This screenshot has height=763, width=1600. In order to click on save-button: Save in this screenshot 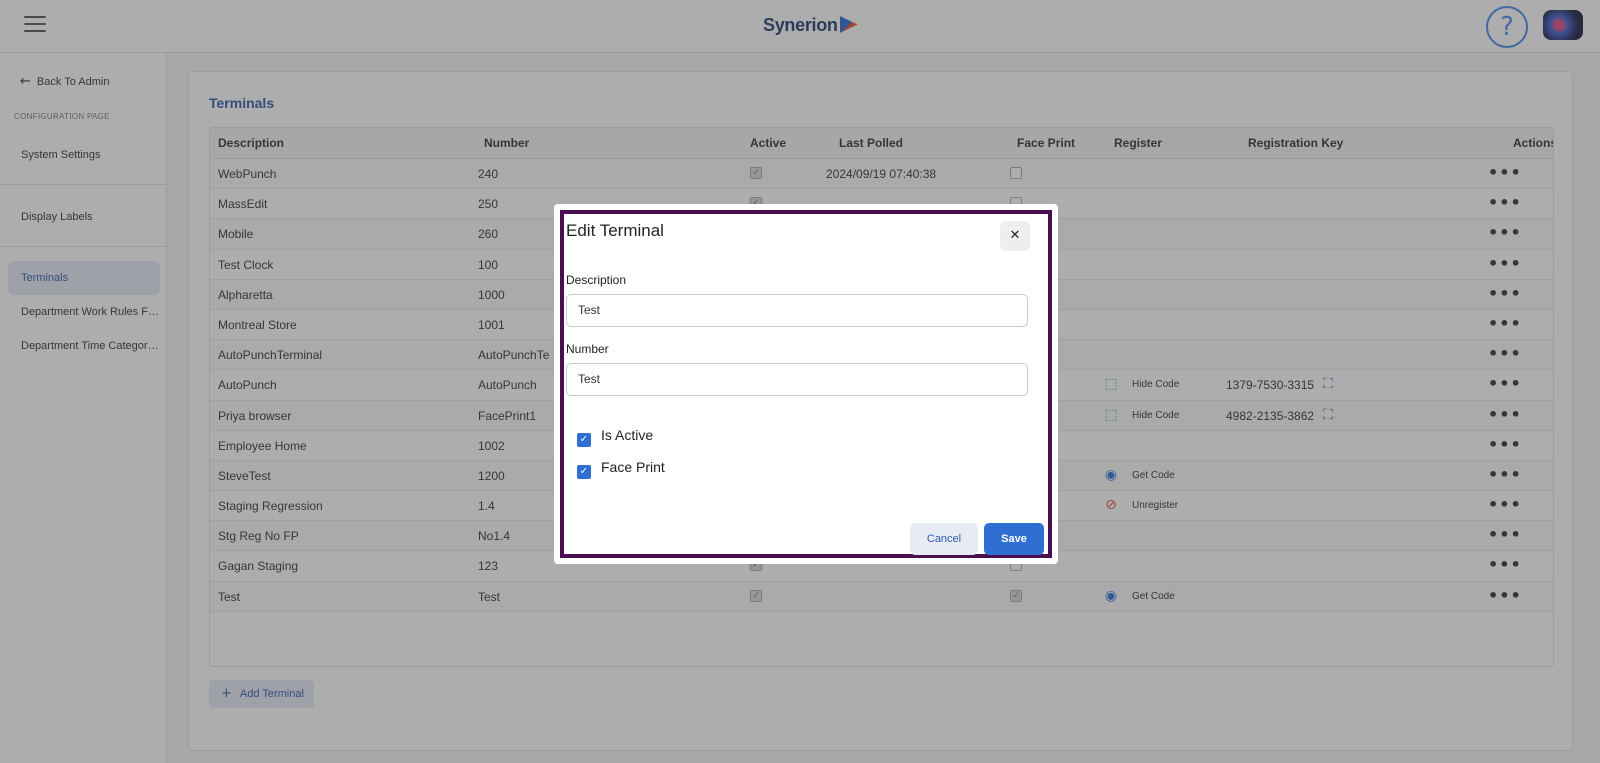, I will do `click(1014, 539)`.